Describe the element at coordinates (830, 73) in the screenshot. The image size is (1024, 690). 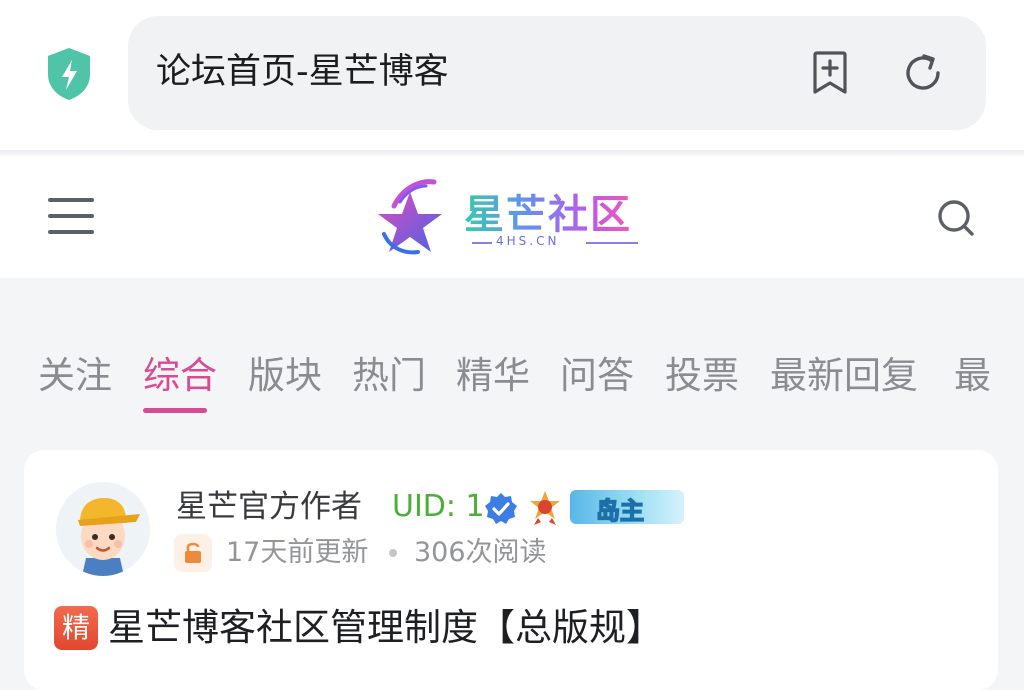
I see `add-bookmark-icon` at that location.